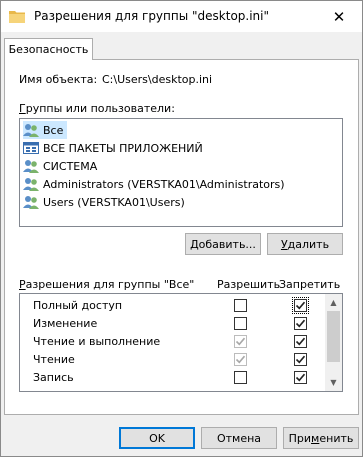 The width and height of the screenshot is (363, 457). I want to click on deny-column-header: Запретить, so click(310, 284).